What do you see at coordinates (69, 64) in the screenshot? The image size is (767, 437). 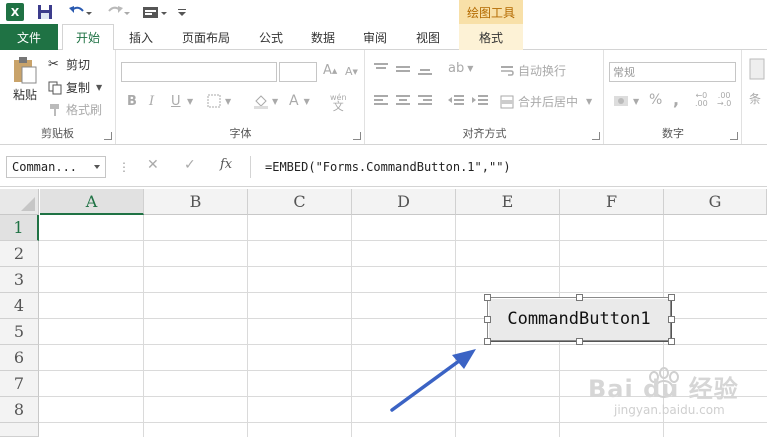 I see `cut-button: ✂ 剪切` at bounding box center [69, 64].